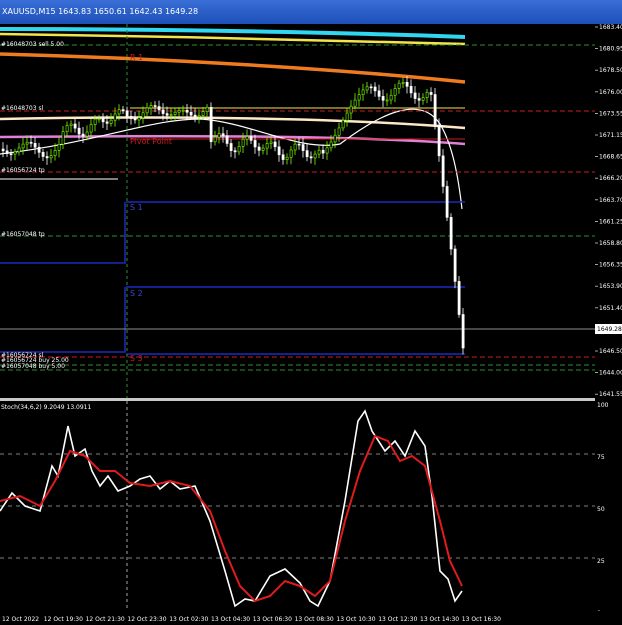 The image size is (622, 625). I want to click on s3-label: S 3, so click(136, 358).